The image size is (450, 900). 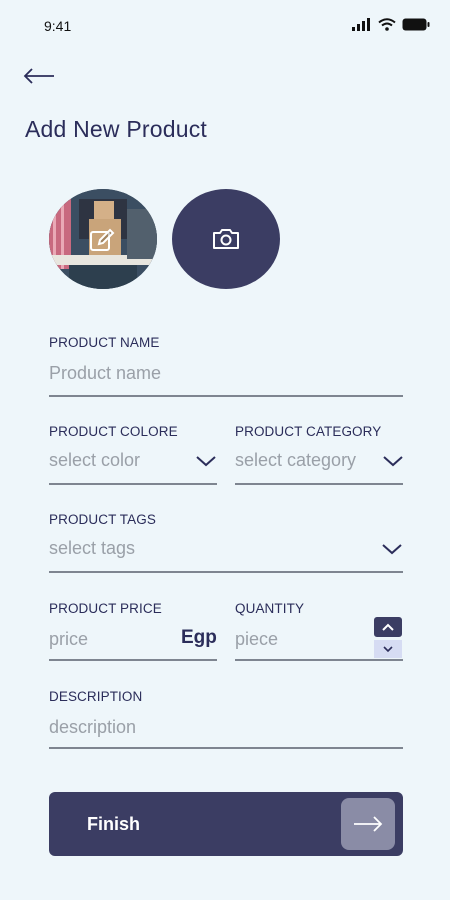 What do you see at coordinates (387, 24) in the screenshot?
I see `wifi-icon` at bounding box center [387, 24].